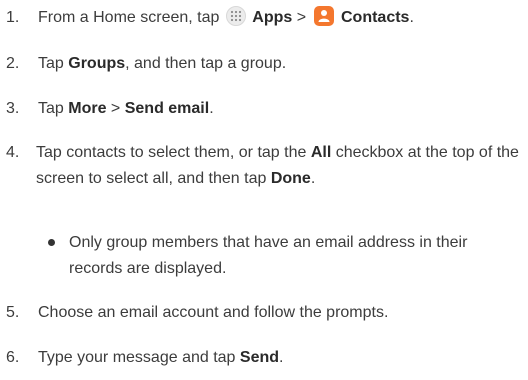 The image size is (528, 380). What do you see at coordinates (139, 357) in the screenshot?
I see `step-text: Type your message and tap` at bounding box center [139, 357].